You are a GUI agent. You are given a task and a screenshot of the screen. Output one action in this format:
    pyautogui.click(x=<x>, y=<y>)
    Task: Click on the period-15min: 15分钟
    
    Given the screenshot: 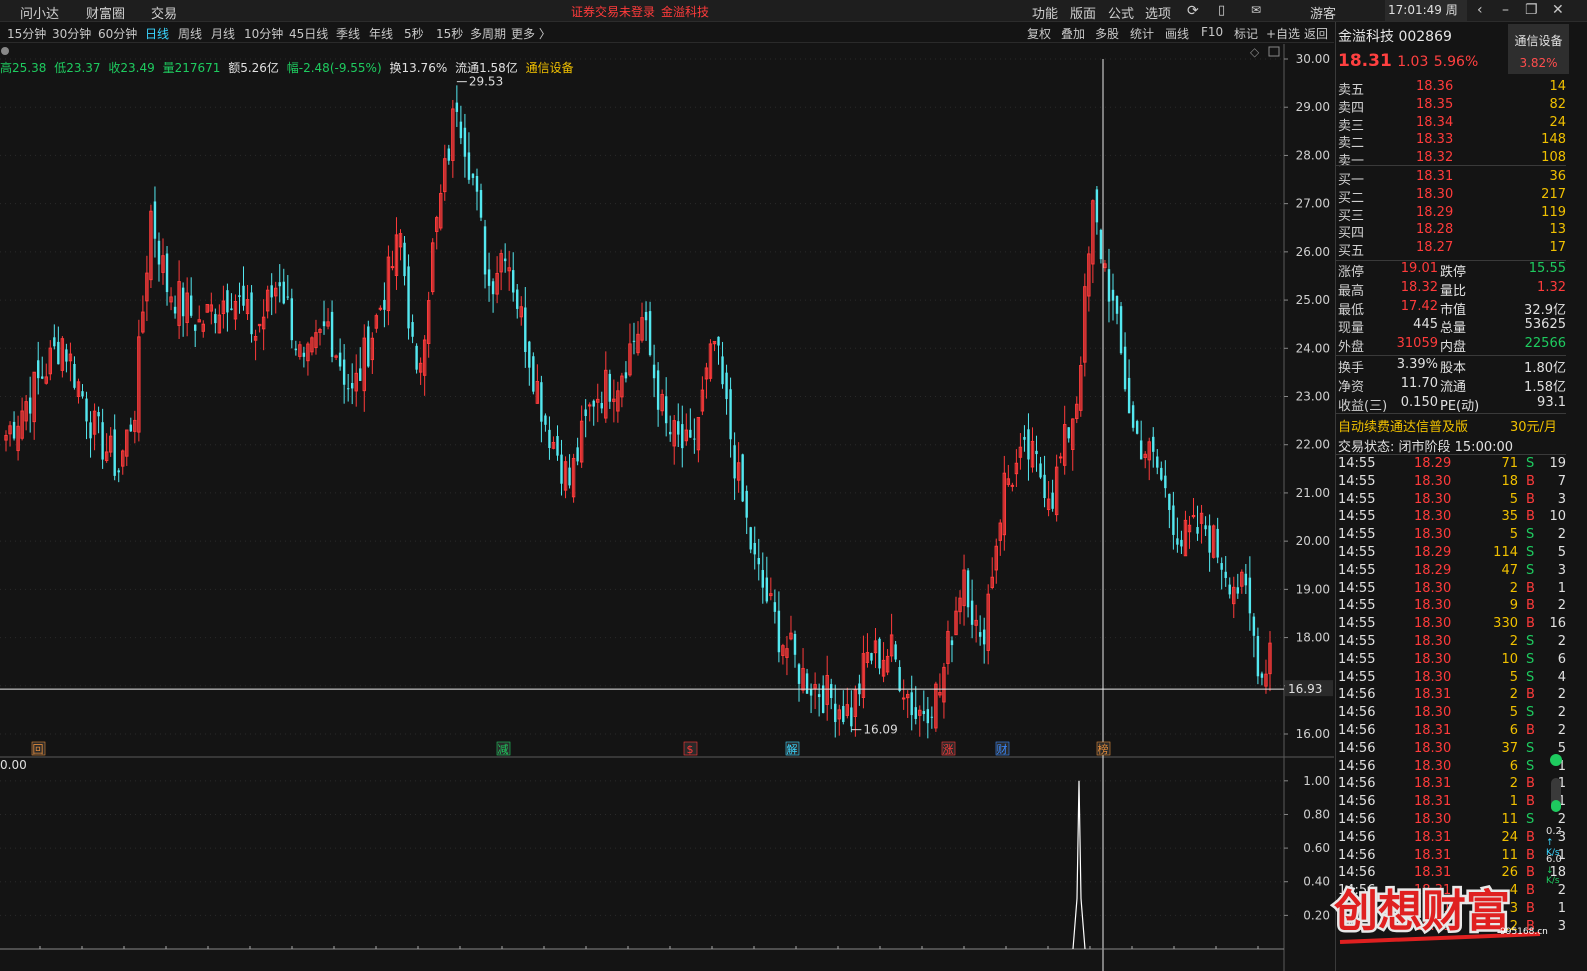 What is the action you would take?
    pyautogui.click(x=26, y=33)
    